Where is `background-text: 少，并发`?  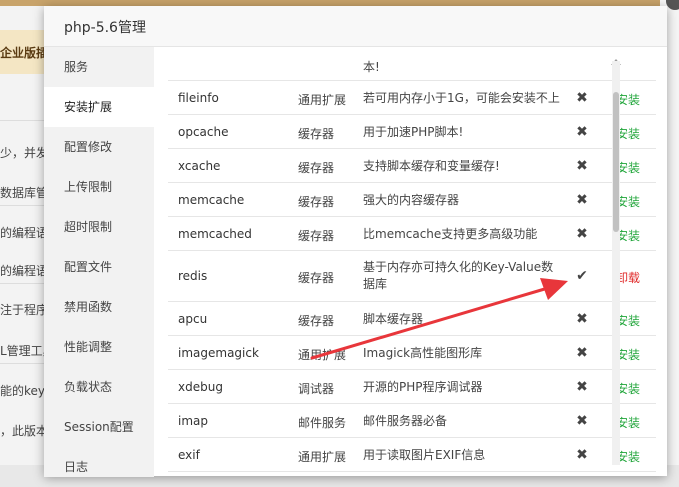 background-text: 少，并发 is located at coordinates (22, 153).